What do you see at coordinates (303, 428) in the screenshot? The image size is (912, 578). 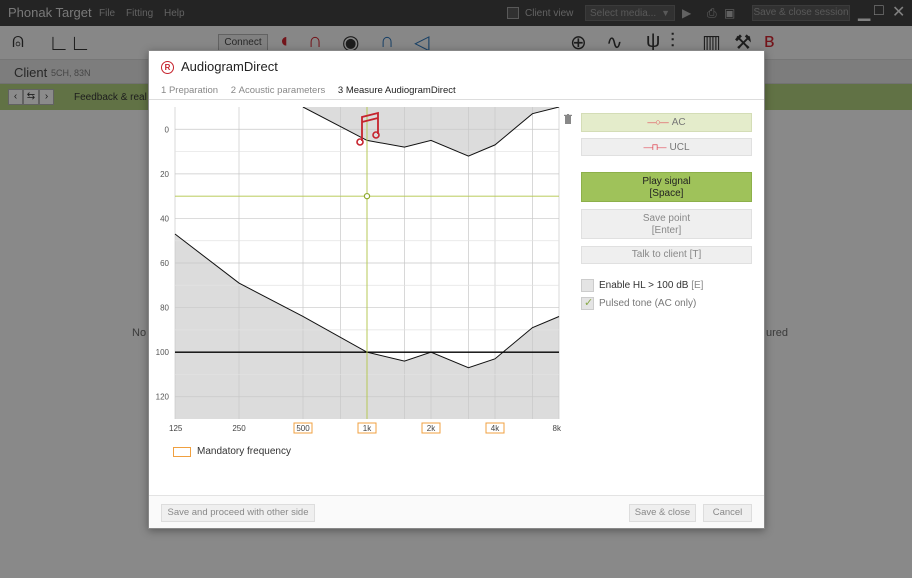 I see `x-tick-label: 500` at bounding box center [303, 428].